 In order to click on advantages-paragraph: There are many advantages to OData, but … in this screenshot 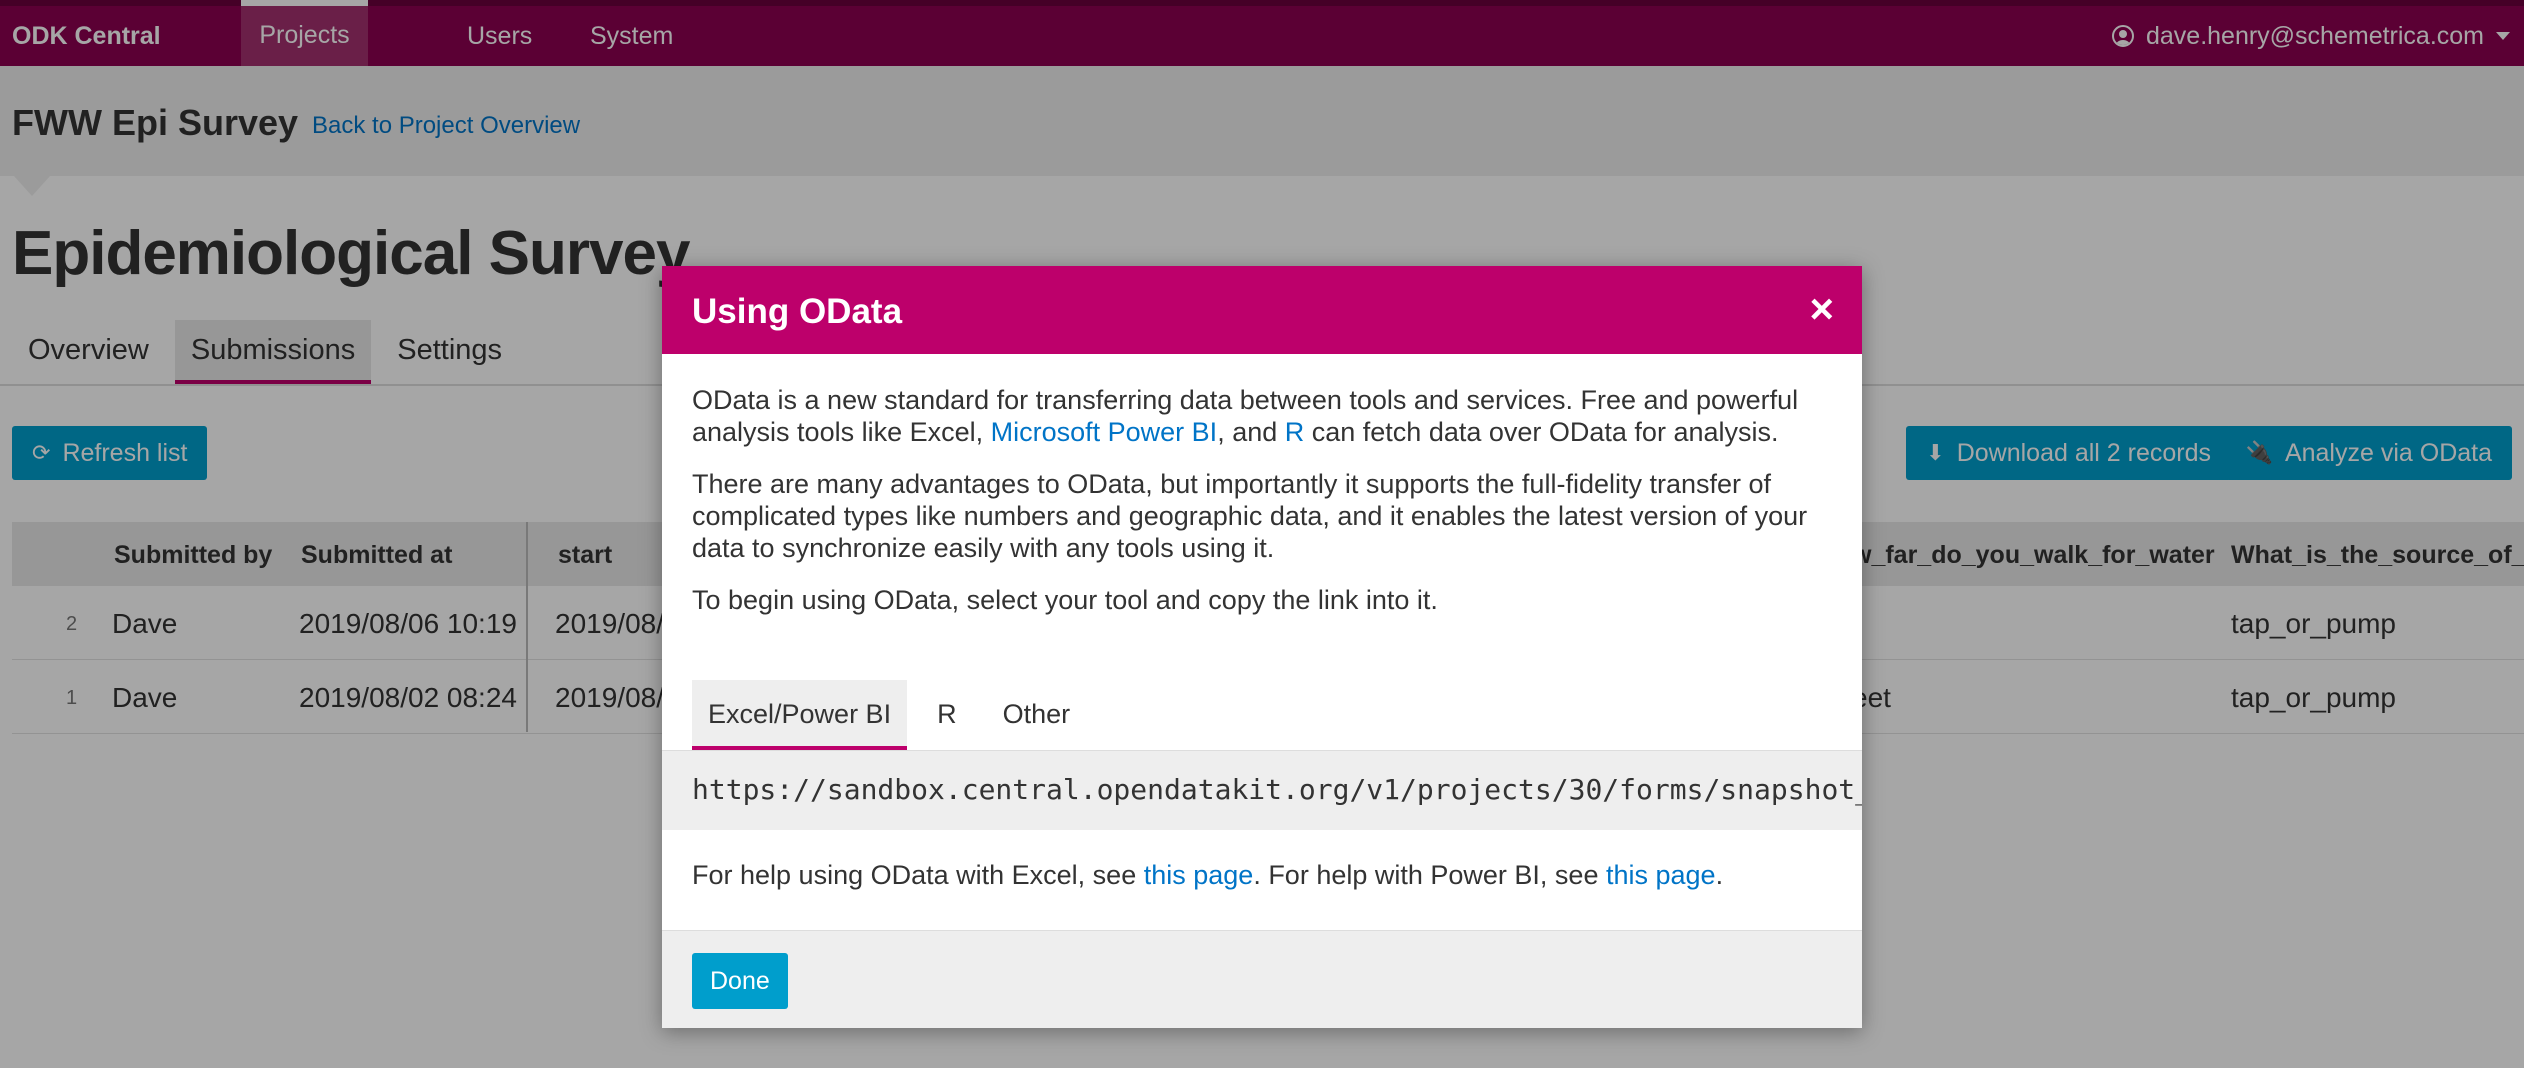, I will do `click(1250, 516)`.